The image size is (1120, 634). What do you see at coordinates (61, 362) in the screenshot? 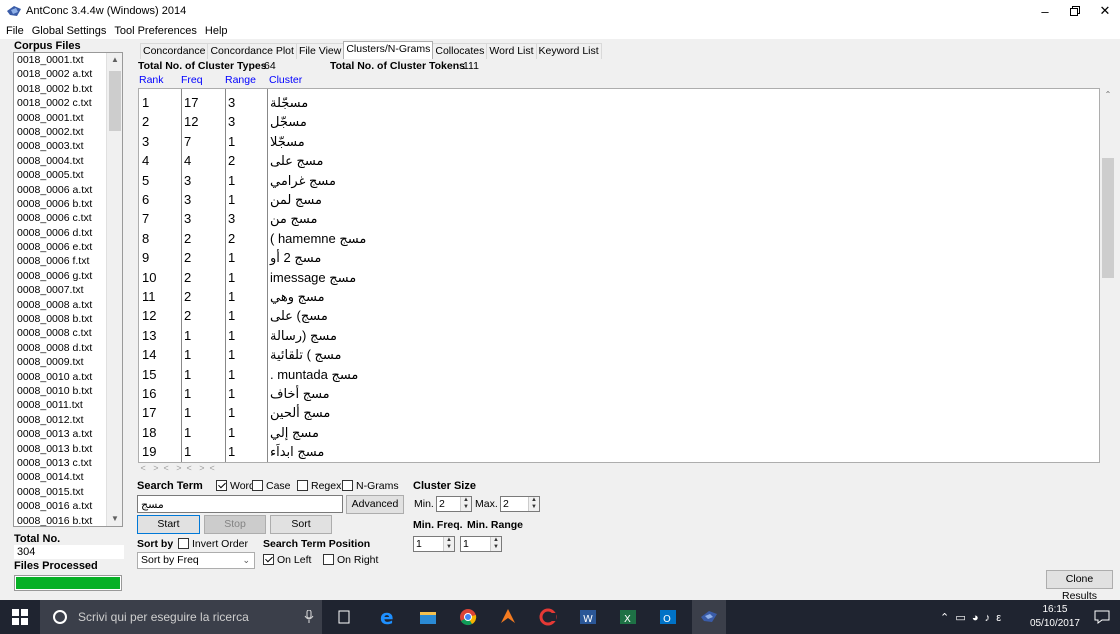
I see `corpus-file-item: 0008_0009.txt` at bounding box center [61, 362].